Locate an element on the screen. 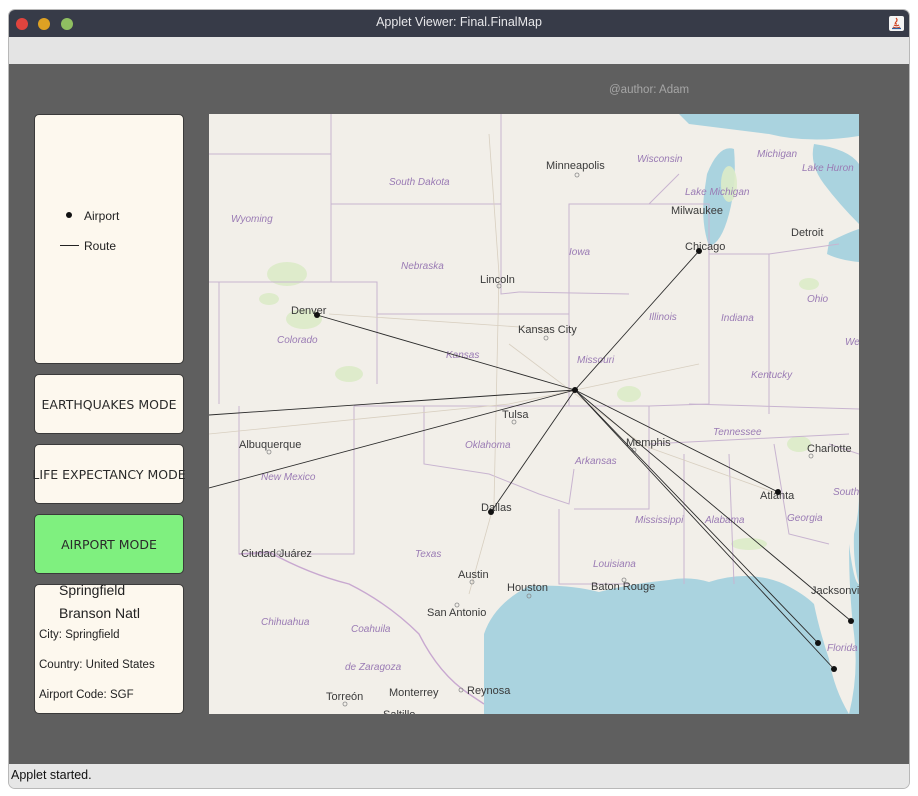 The height and width of the screenshot is (796, 918). airport-marker-springfield is located at coordinates (575, 390).